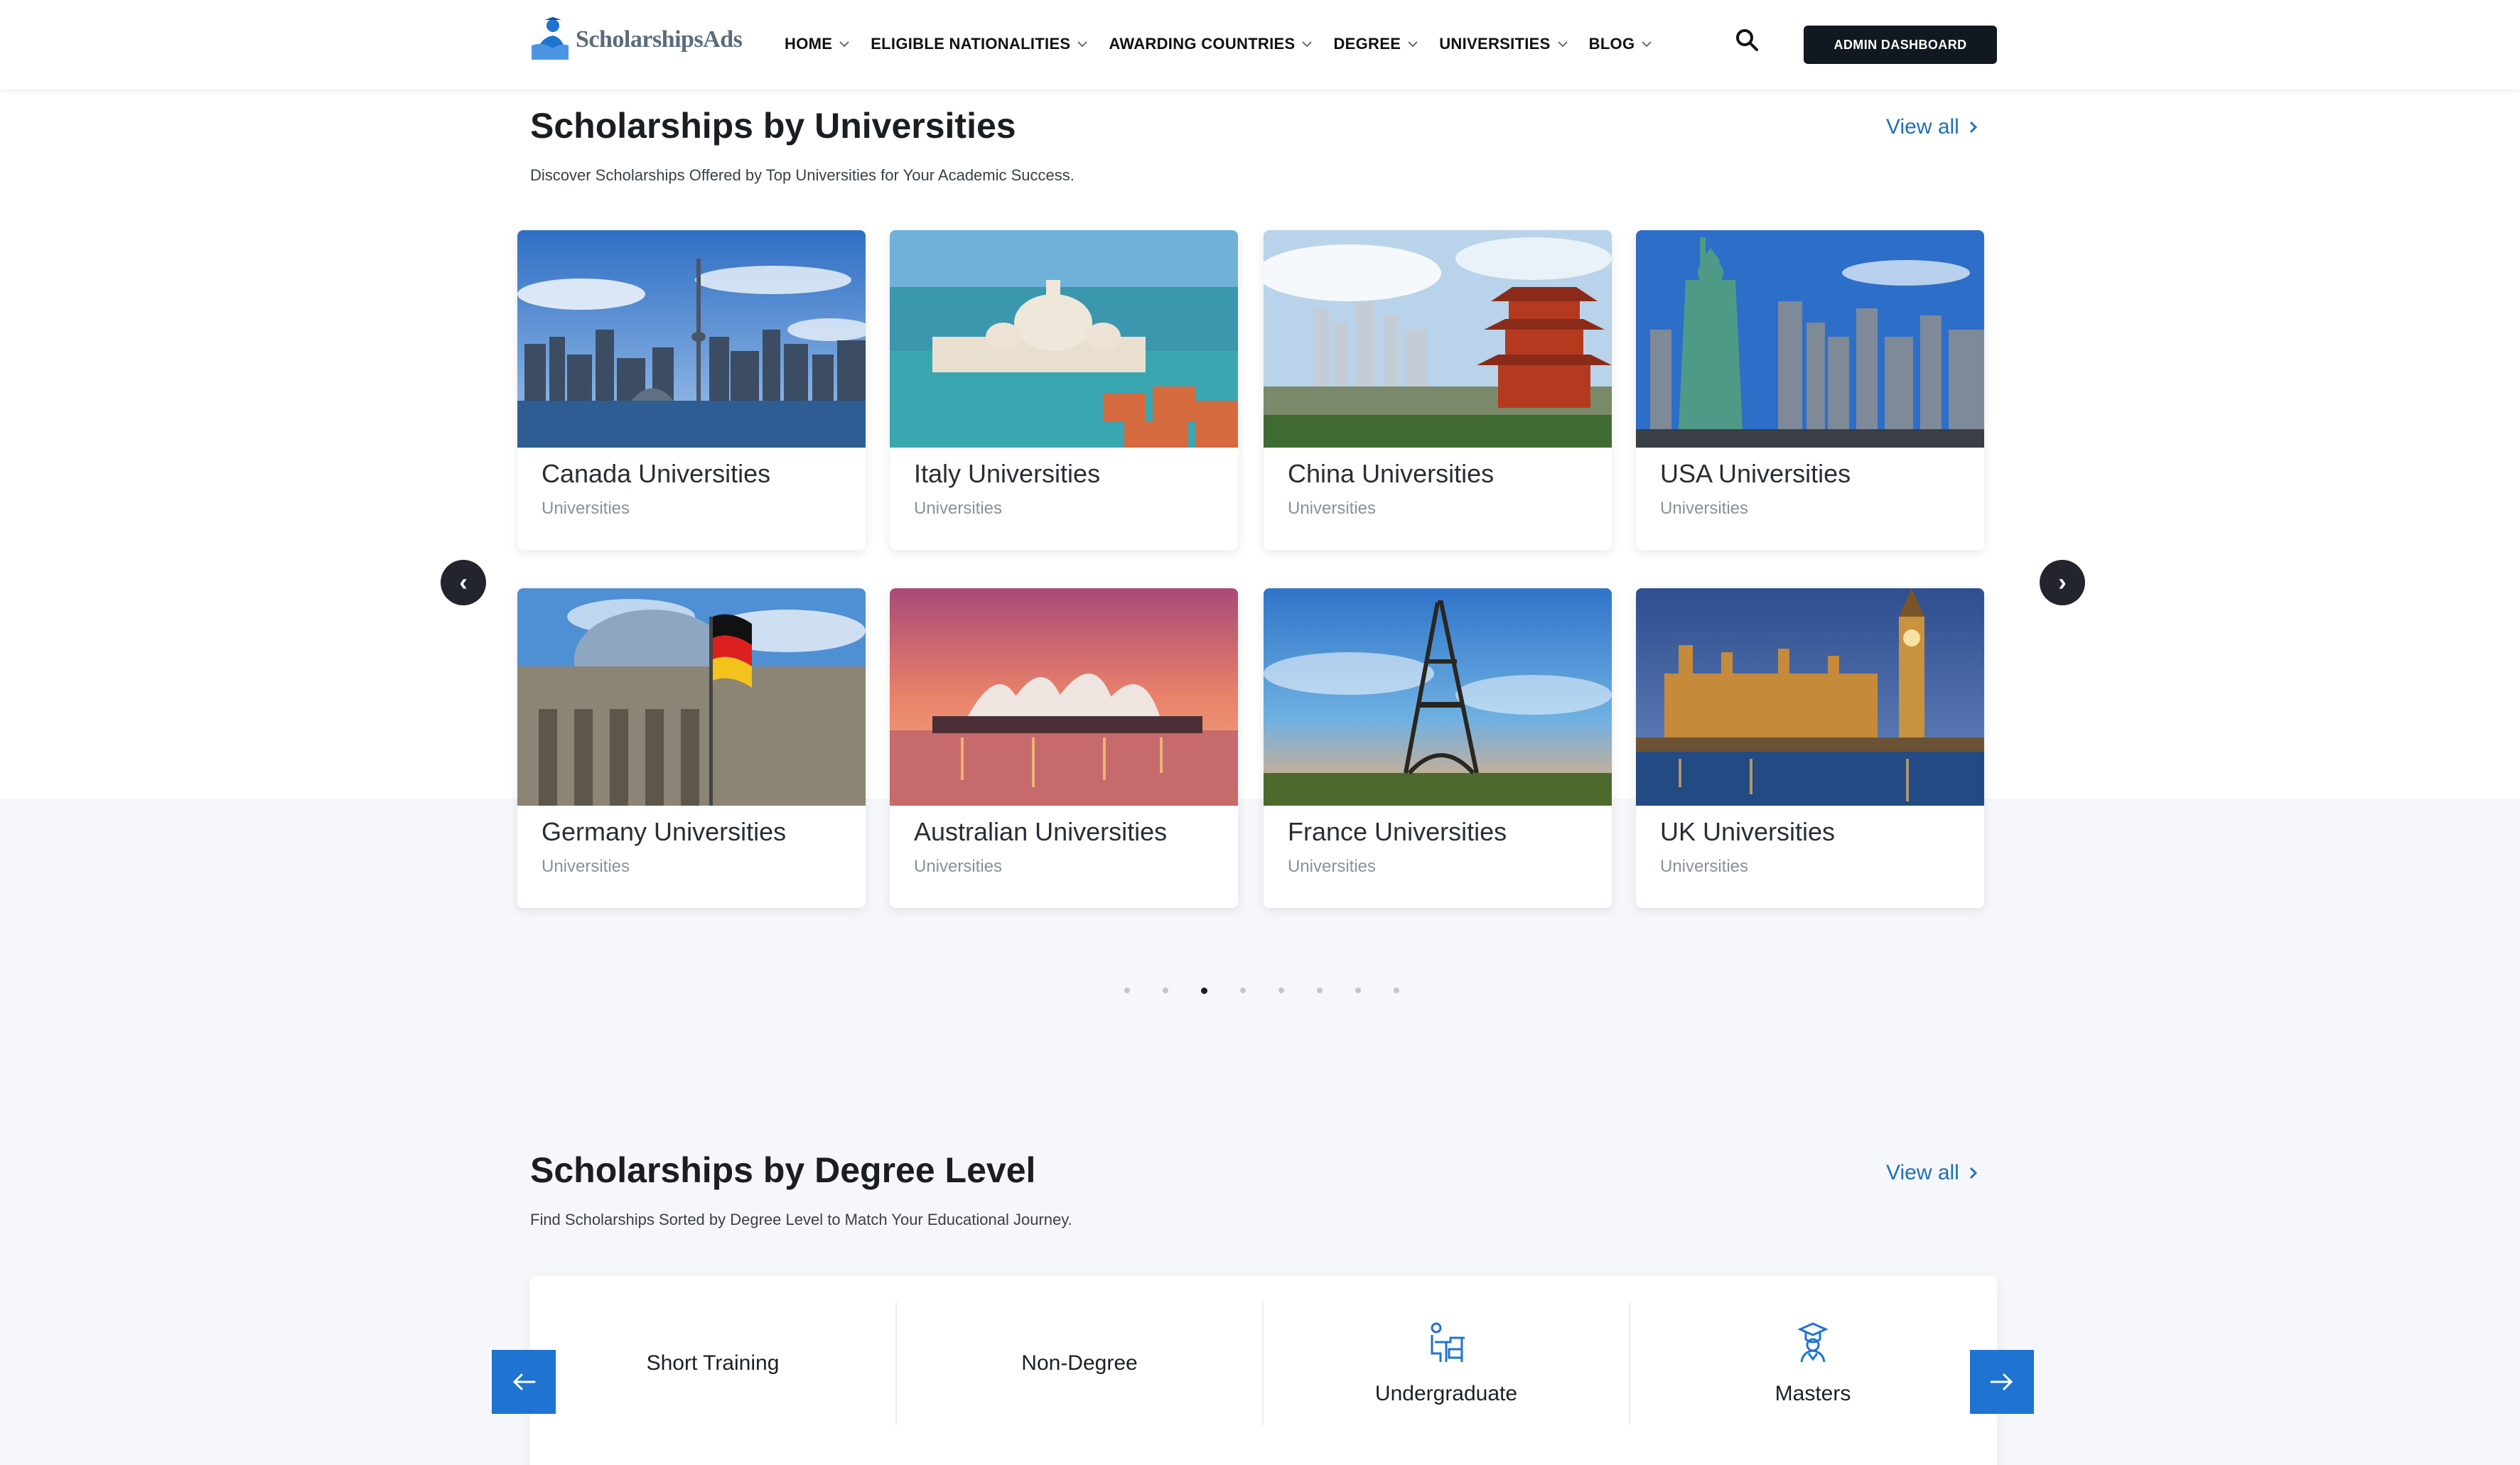 The image size is (2520, 1465). I want to click on university-card-france: France Universities Universities, so click(1438, 748).